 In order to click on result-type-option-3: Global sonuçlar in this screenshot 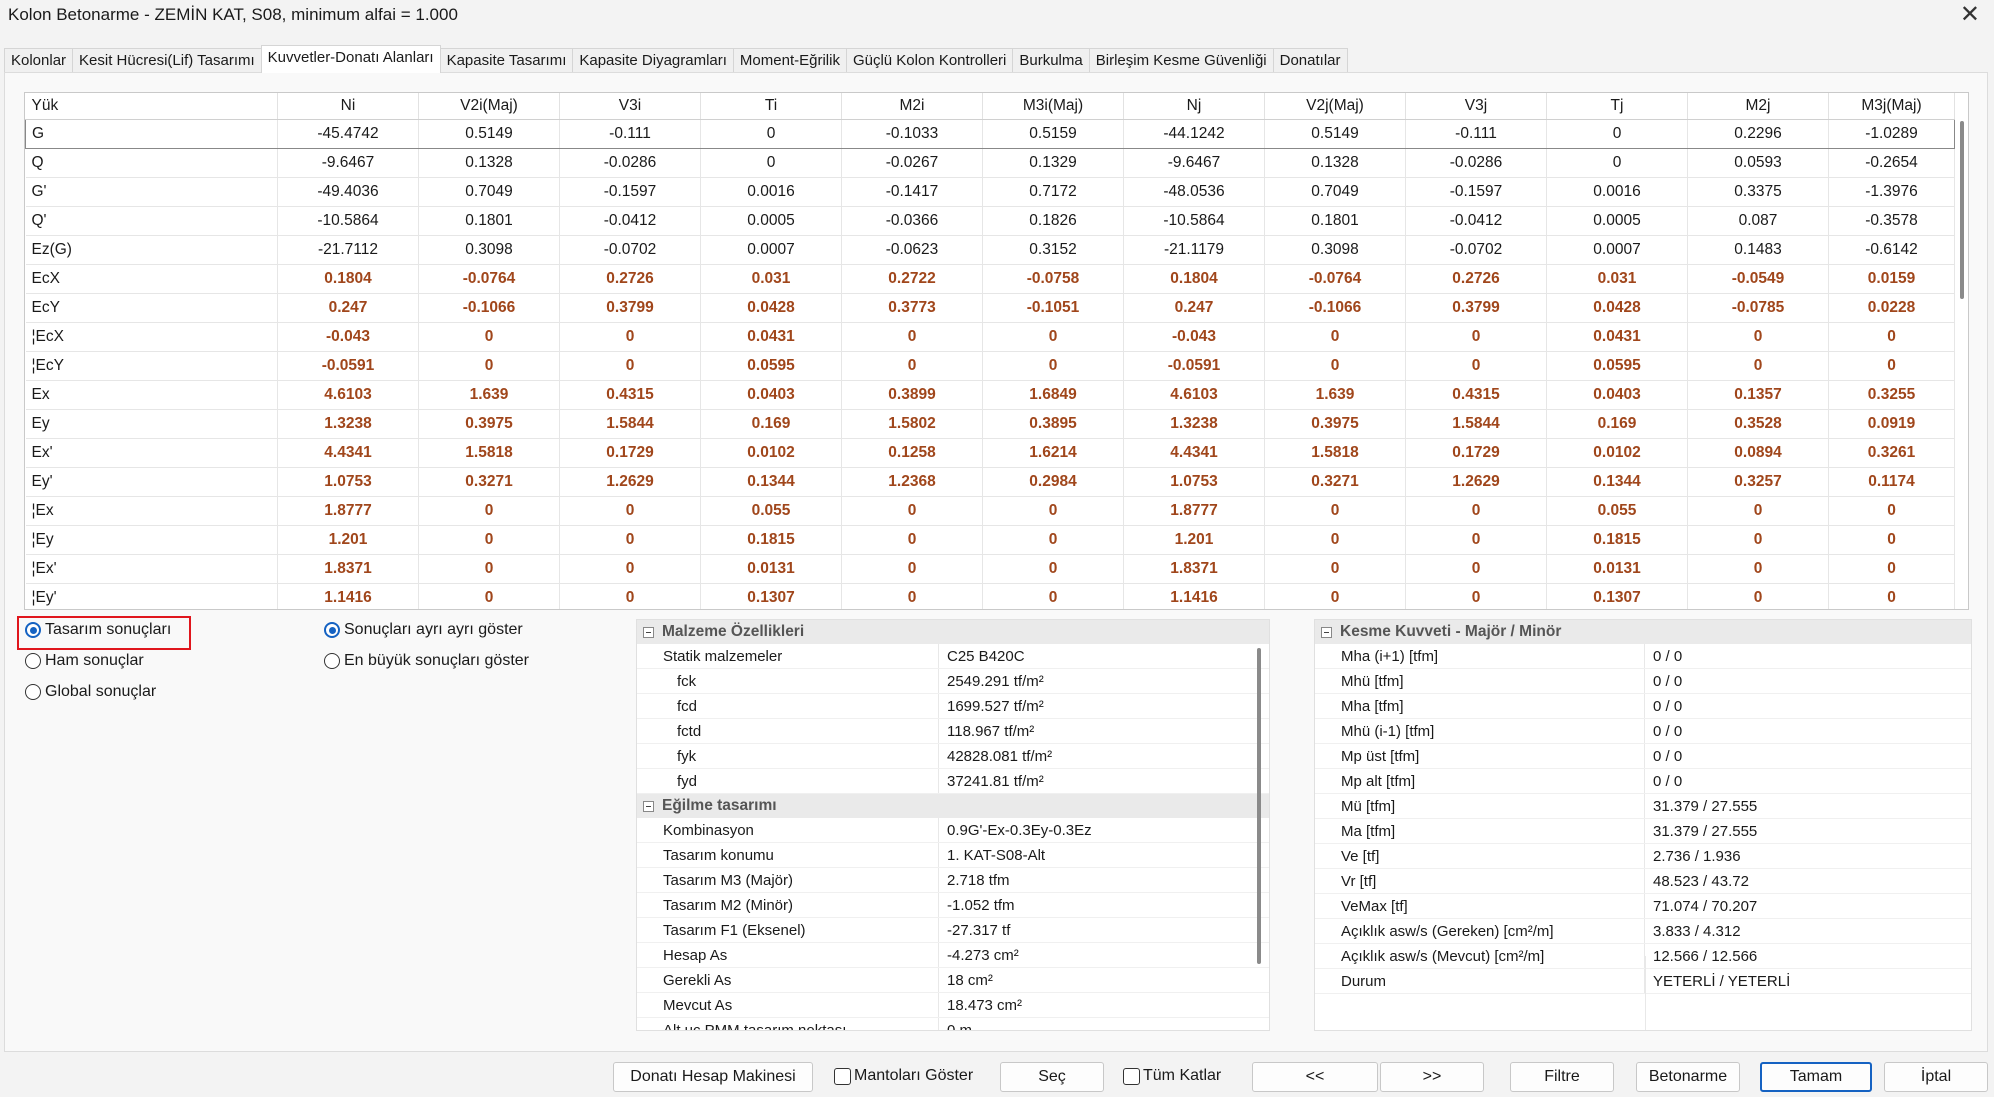, I will do `click(90, 692)`.